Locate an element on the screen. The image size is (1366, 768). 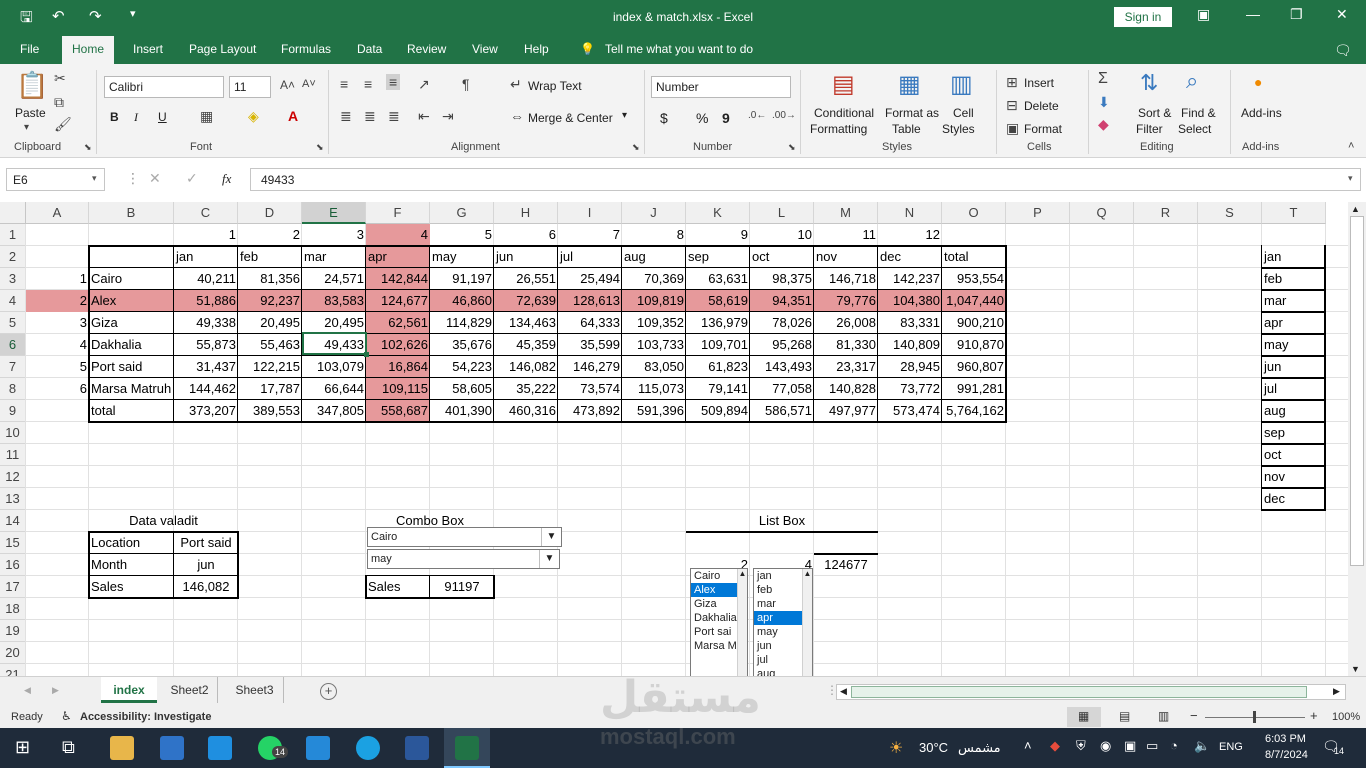
word-icon is located at coordinates (417, 748).